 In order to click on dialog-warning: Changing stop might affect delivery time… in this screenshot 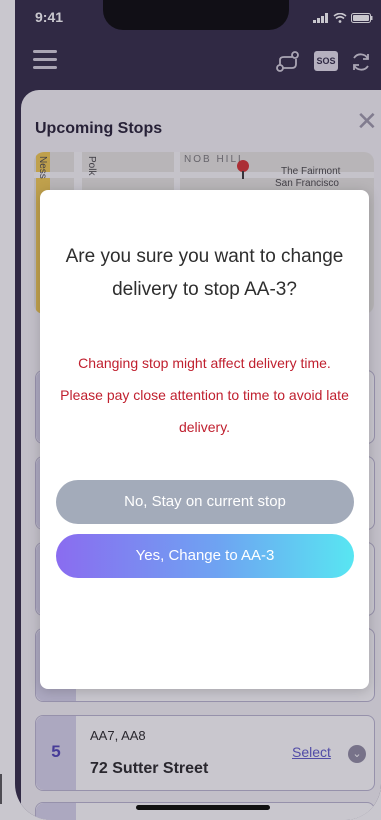, I will do `click(204, 395)`.